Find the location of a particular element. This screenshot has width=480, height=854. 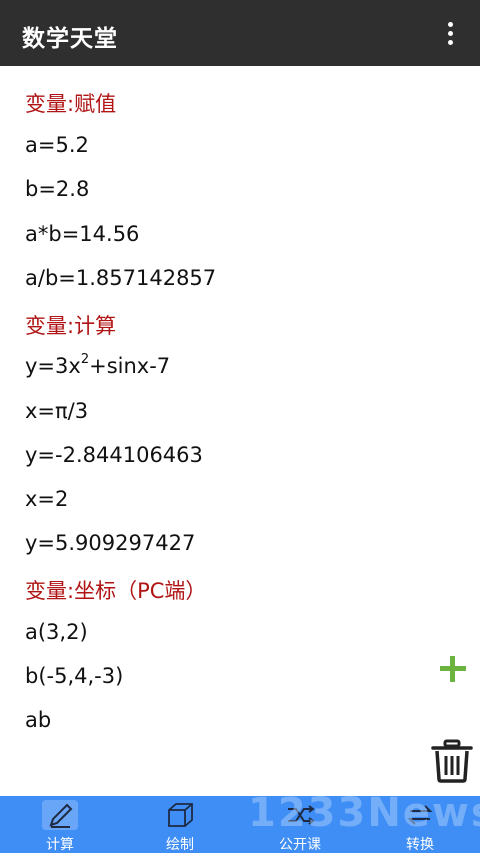

app-title: 数学天堂 is located at coordinates (70, 39).